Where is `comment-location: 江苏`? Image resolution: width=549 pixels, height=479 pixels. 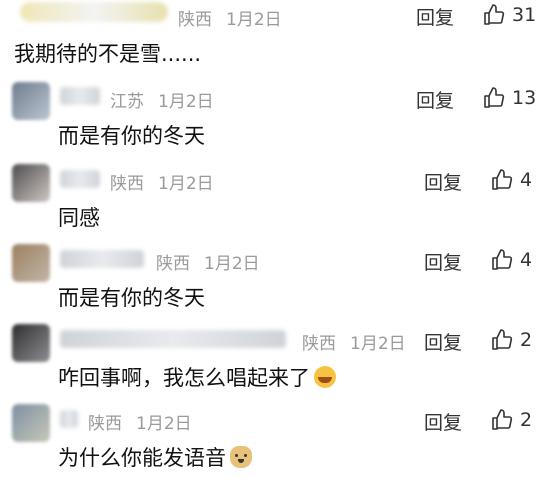 comment-location: 江苏 is located at coordinates (127, 102).